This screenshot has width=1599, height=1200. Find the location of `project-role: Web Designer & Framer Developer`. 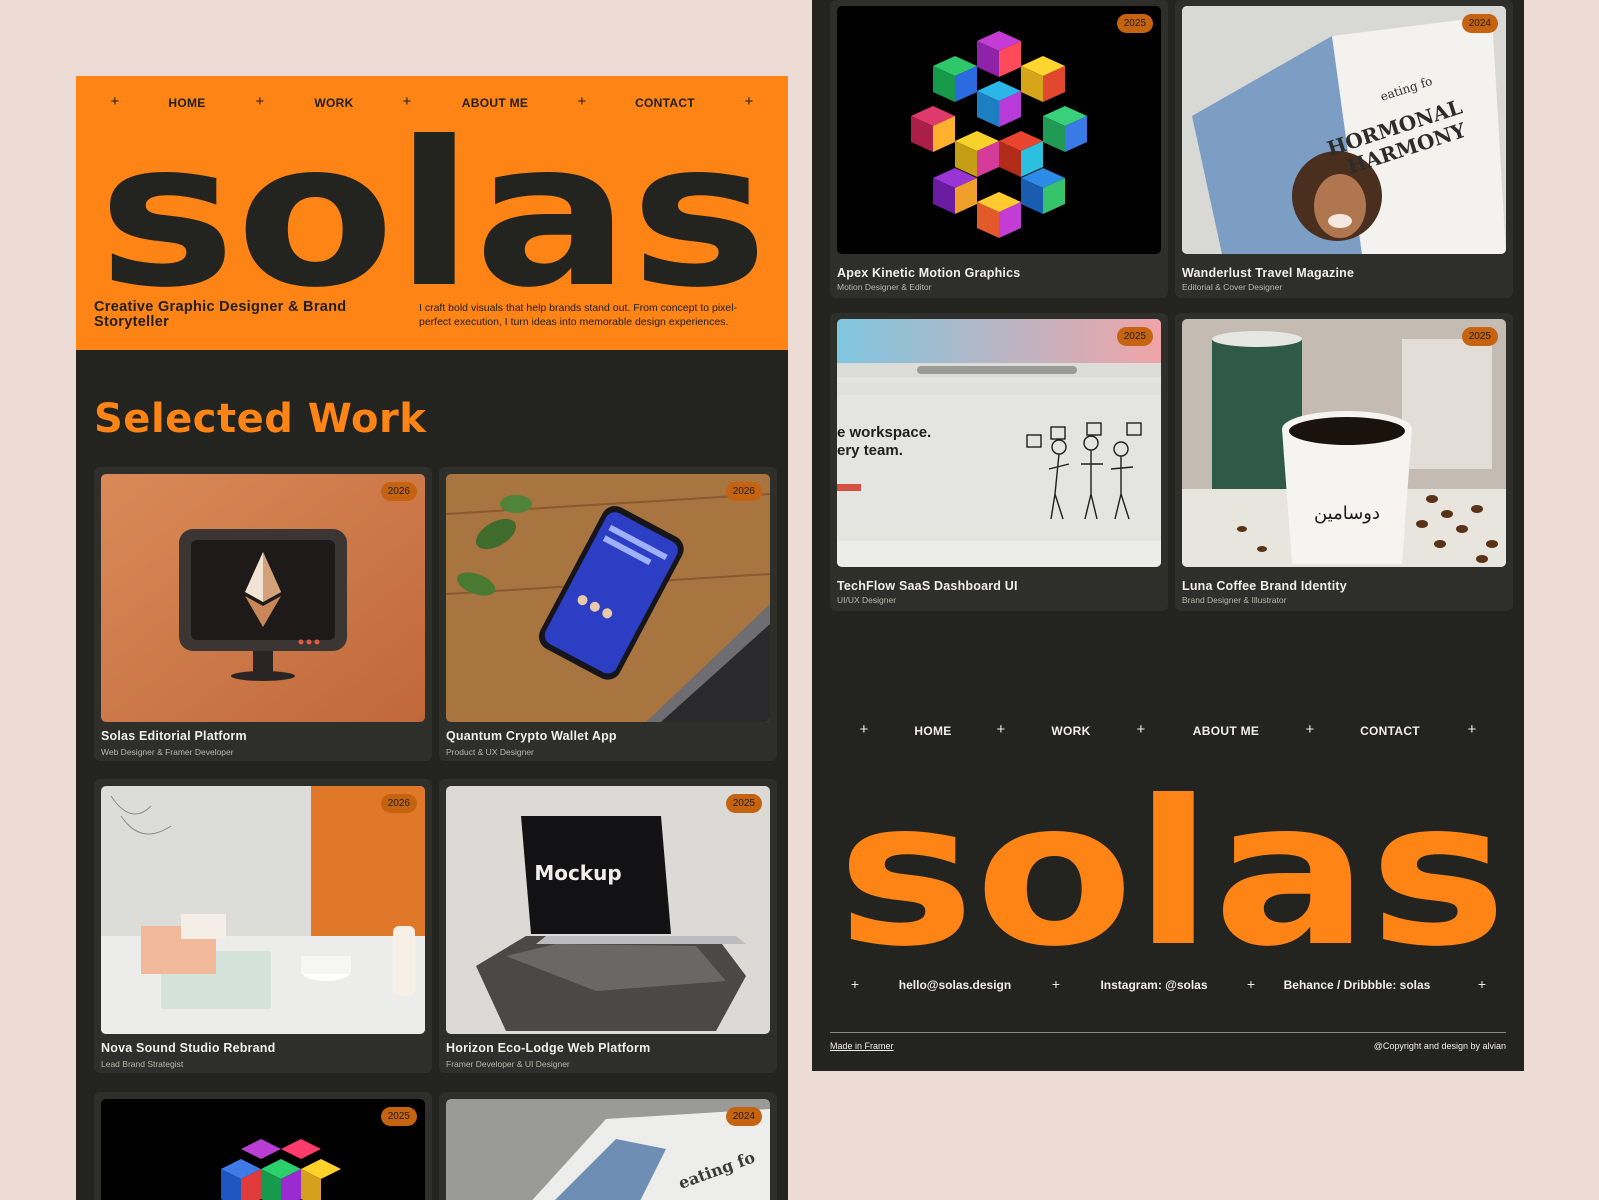

project-role: Web Designer & Framer Developer is located at coordinates (167, 752).